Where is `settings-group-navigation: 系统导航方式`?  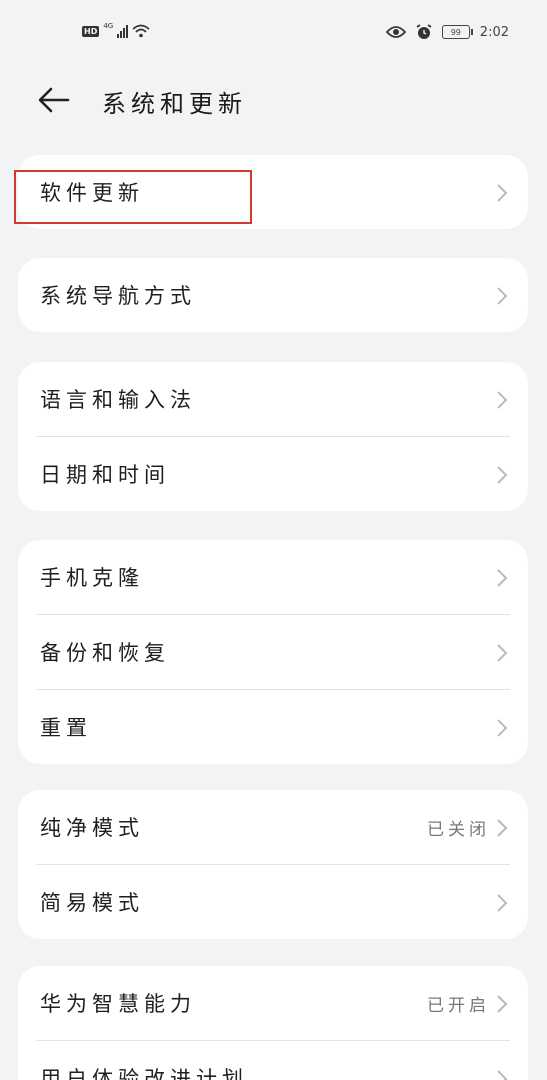 settings-group-navigation: 系统导航方式 is located at coordinates (273, 295).